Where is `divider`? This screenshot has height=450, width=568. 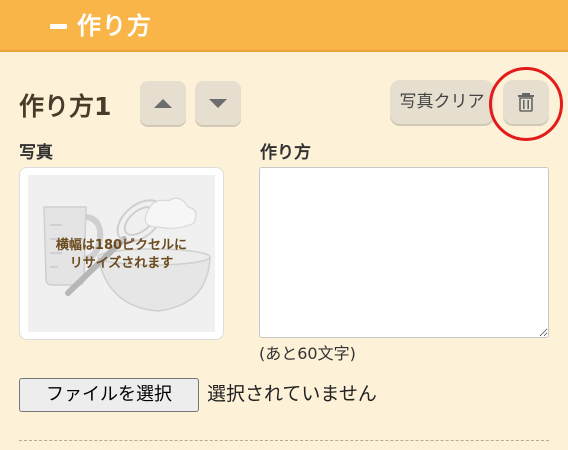 divider is located at coordinates (284, 440).